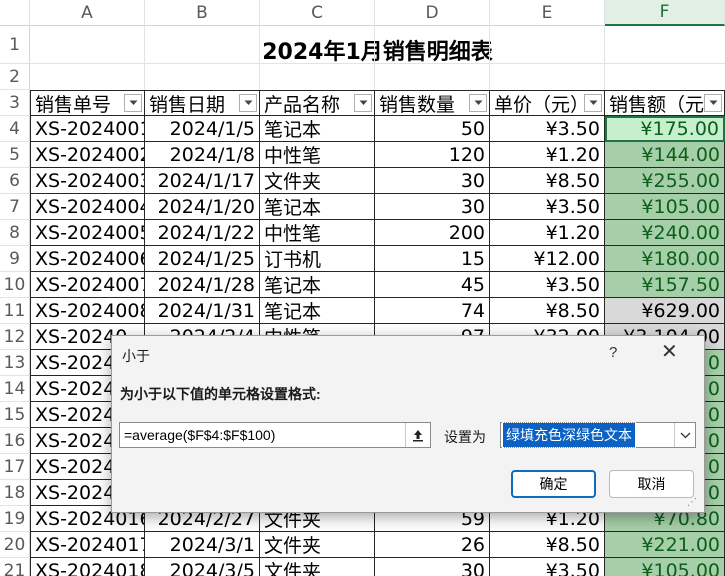 Image resolution: width=725 pixels, height=576 pixels. I want to click on cell-a6: XS-2024003, so click(87, 181).